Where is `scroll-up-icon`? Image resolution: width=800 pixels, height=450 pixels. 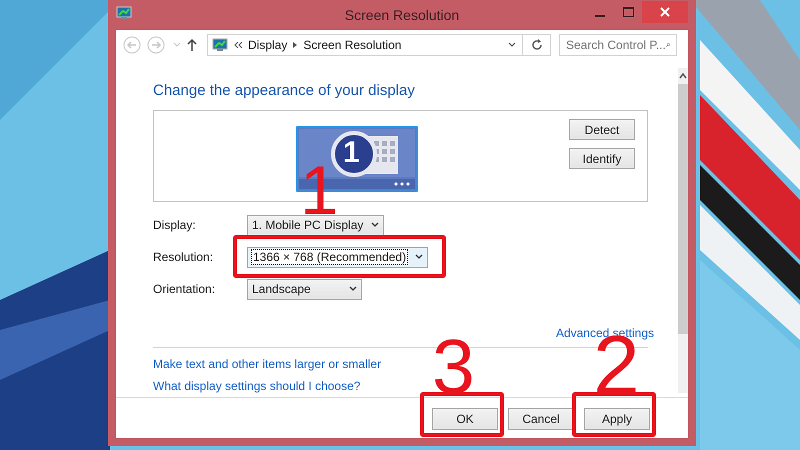
scroll-up-icon is located at coordinates (683, 76).